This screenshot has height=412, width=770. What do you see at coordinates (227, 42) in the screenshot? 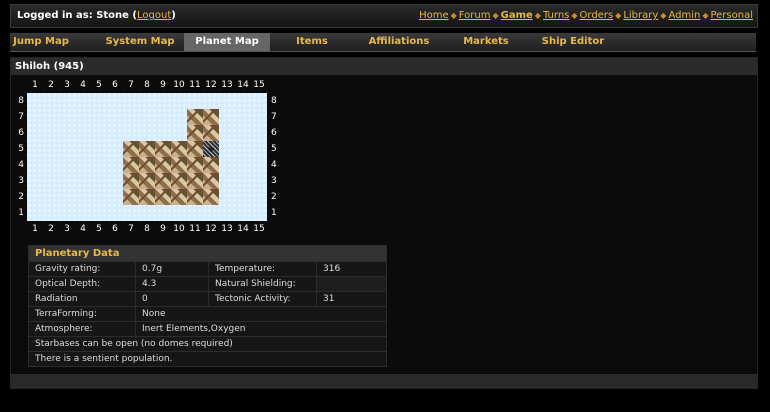
I see `tab-planet-map: Planet Map` at bounding box center [227, 42].